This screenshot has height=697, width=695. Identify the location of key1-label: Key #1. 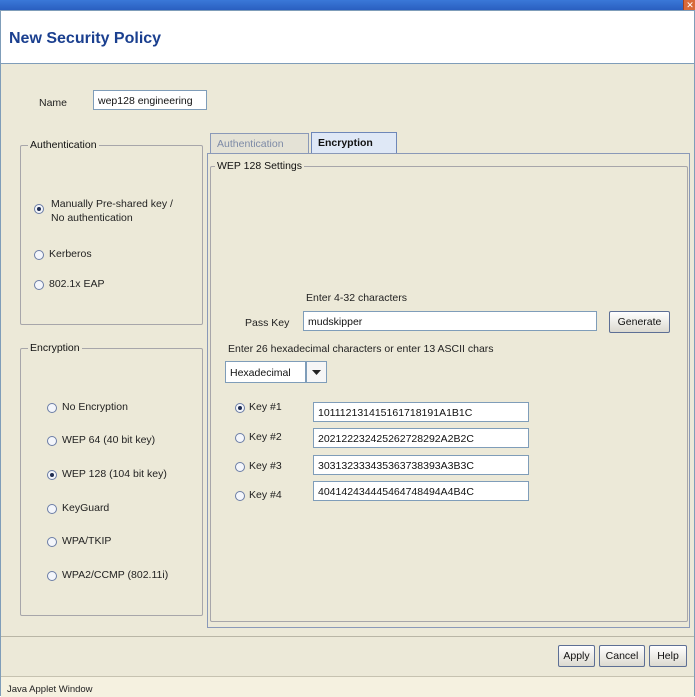
(265, 407).